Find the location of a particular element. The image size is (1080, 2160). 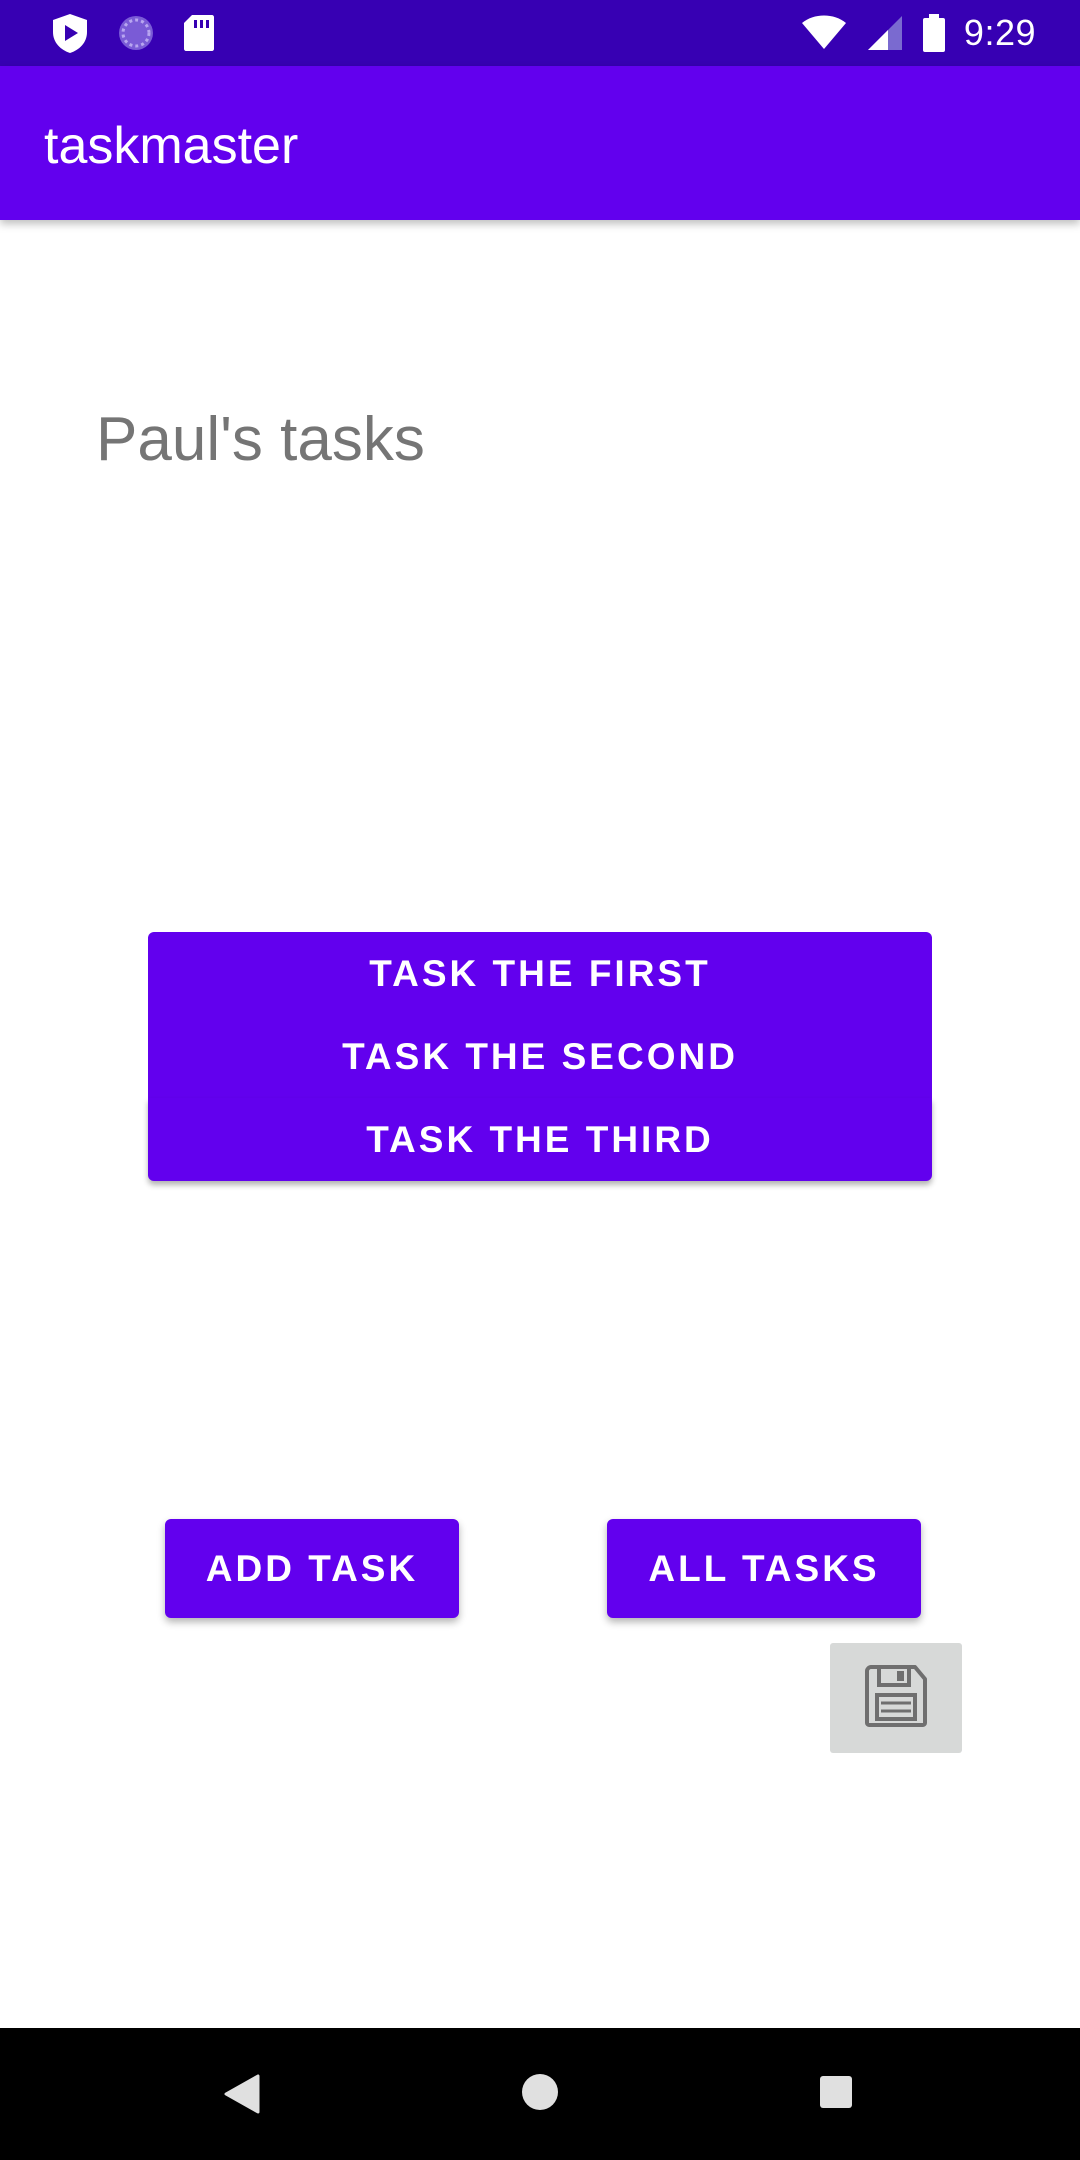

wifi-icon is located at coordinates (824, 33).